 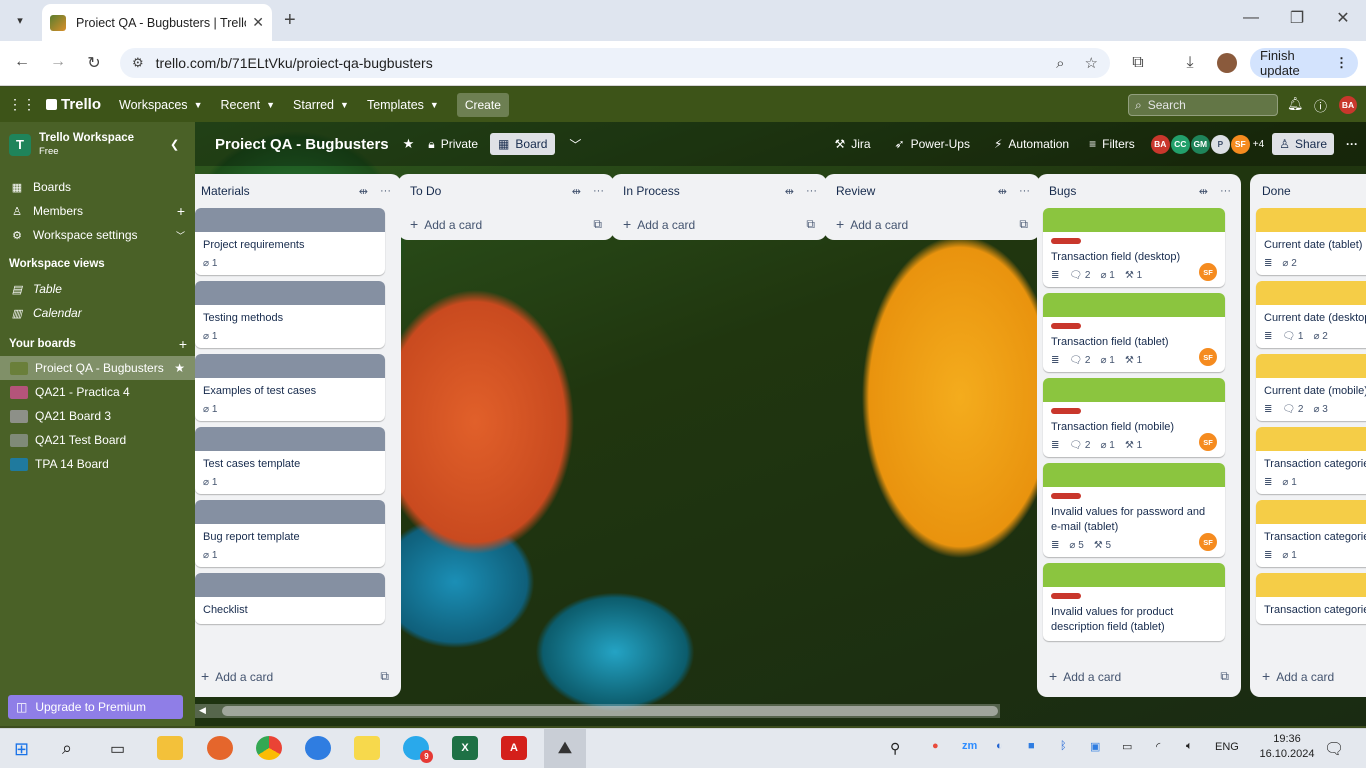 I want to click on tab-search-icon: ▾, so click(x=20, y=20).